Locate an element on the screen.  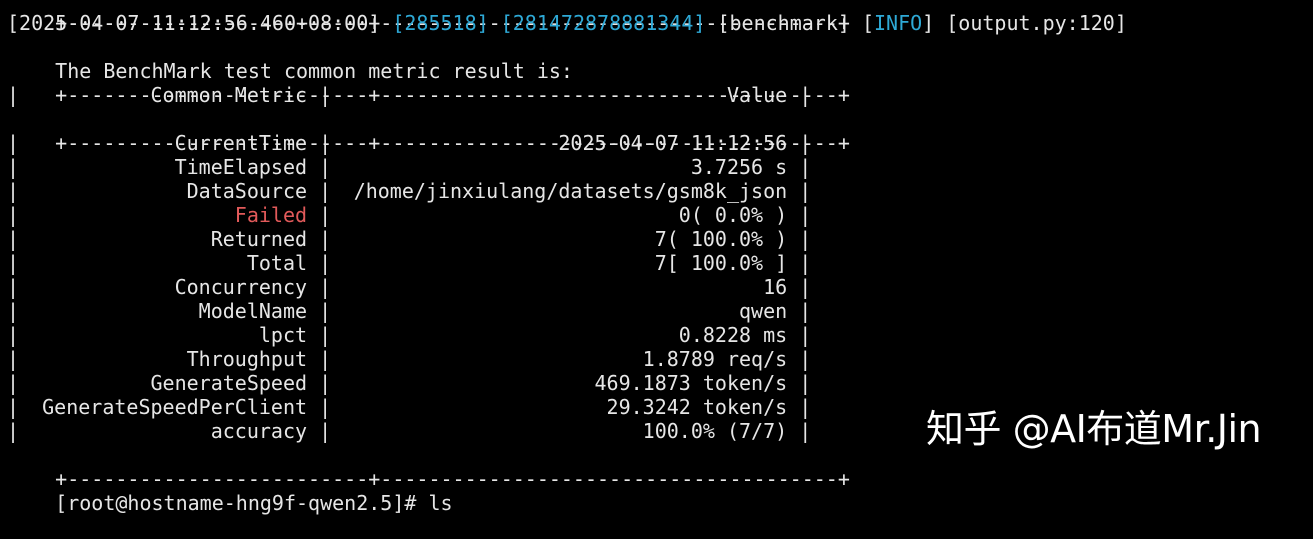
table-row: | Throughput | 1.8789 req/s | is located at coordinates (657, 359).